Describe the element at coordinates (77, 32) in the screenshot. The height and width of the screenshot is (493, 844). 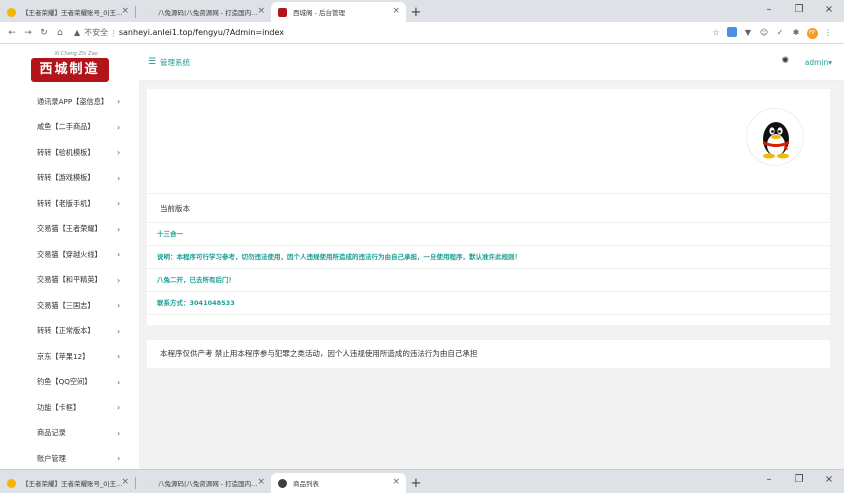
I see `warning-icon: ▲` at that location.